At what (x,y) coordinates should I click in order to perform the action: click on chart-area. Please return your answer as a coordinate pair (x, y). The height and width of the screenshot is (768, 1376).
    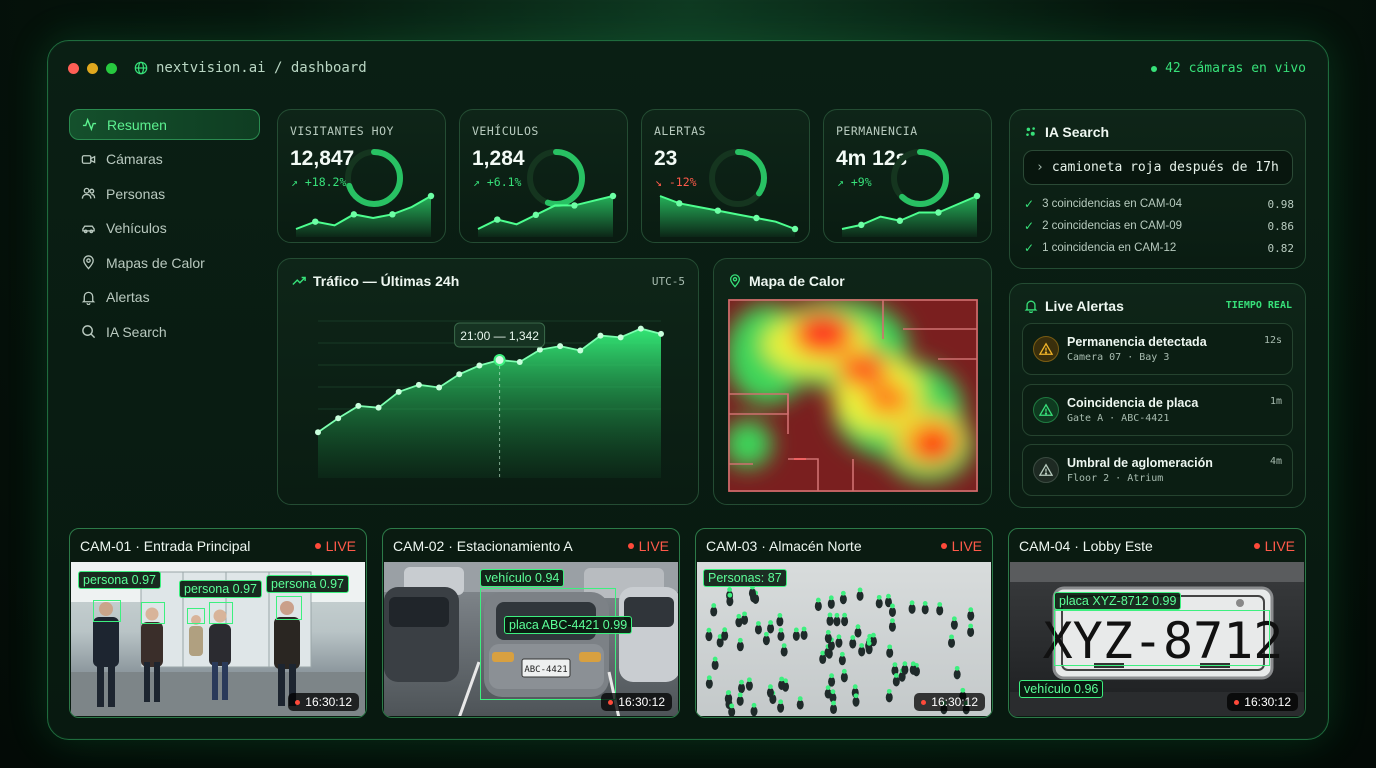
    Looking at the image, I should click on (489, 403).